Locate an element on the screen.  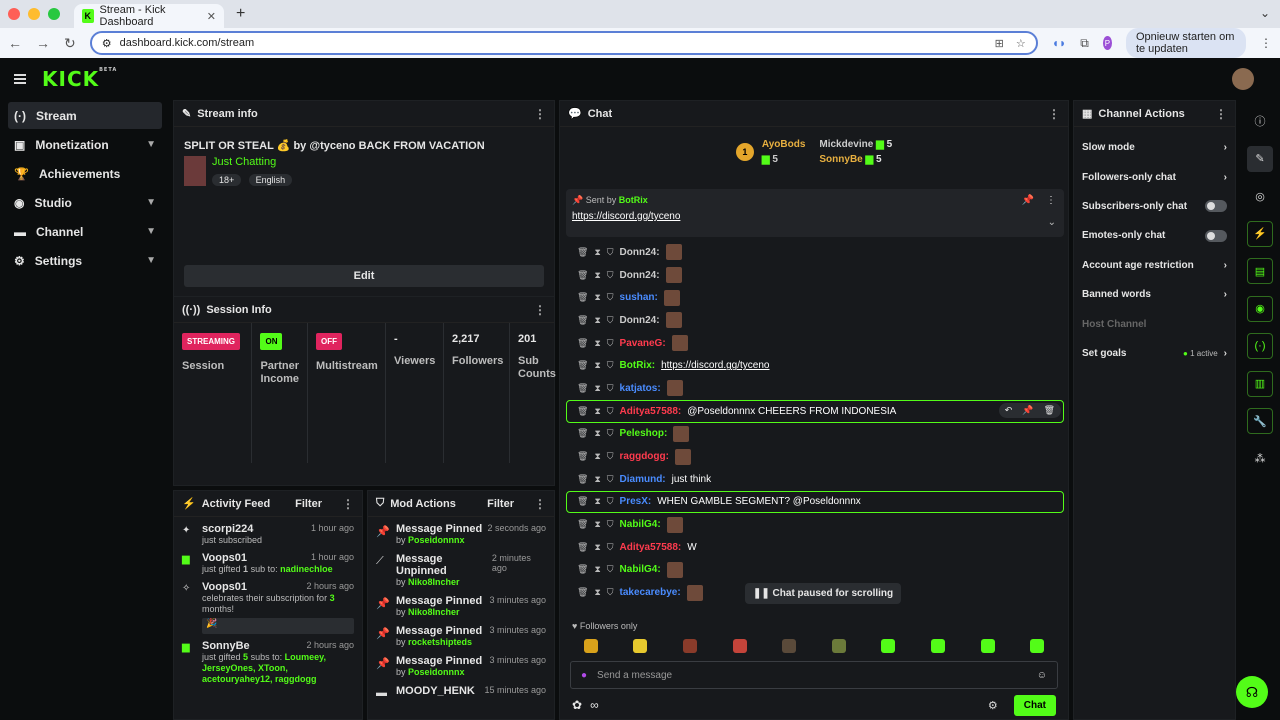
sidebar-item-settings: ⚙ Settings ▼ is located at coordinates (85, 260).